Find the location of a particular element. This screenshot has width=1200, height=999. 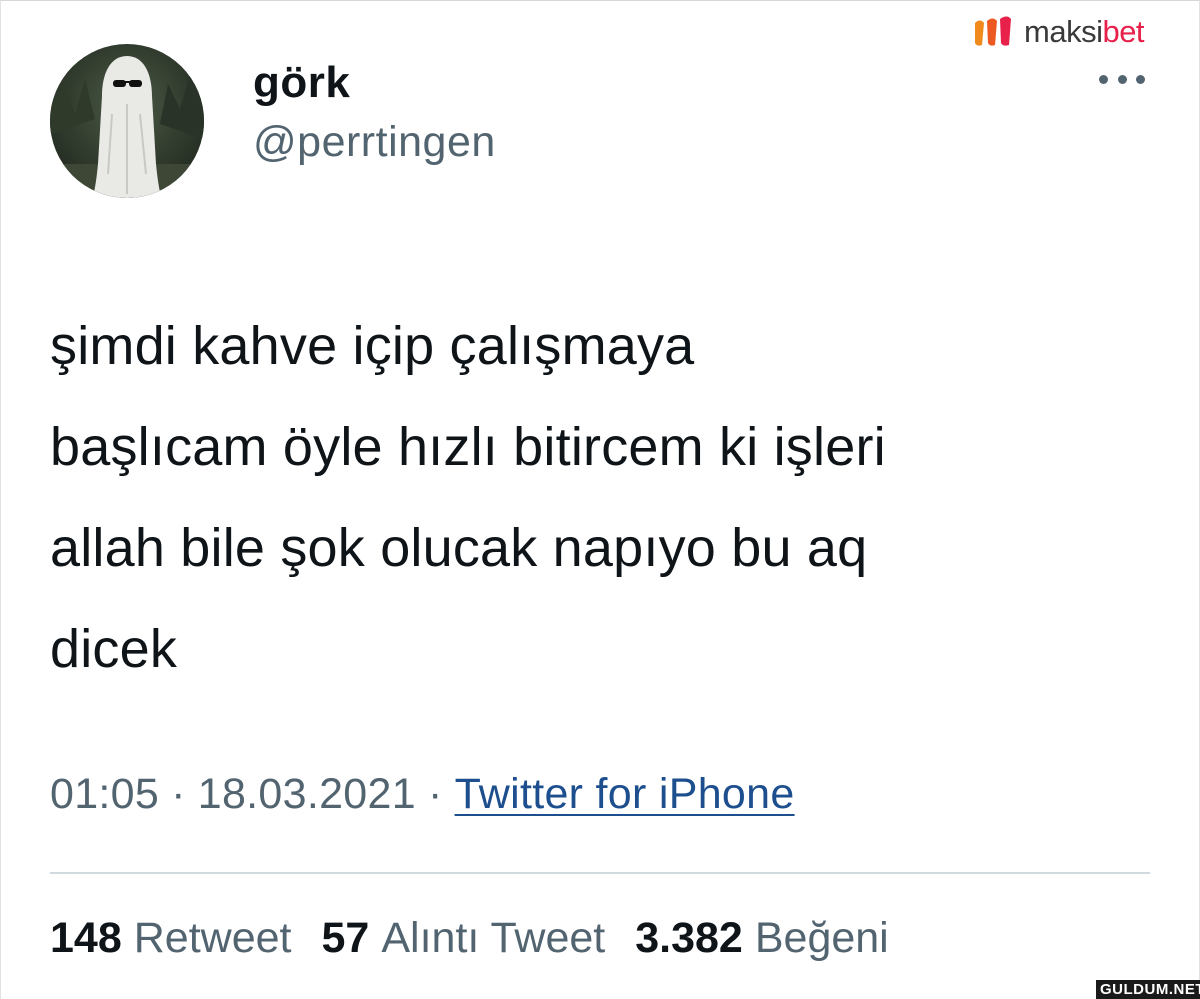

stat-count: 3.382 is located at coordinates (689, 938).